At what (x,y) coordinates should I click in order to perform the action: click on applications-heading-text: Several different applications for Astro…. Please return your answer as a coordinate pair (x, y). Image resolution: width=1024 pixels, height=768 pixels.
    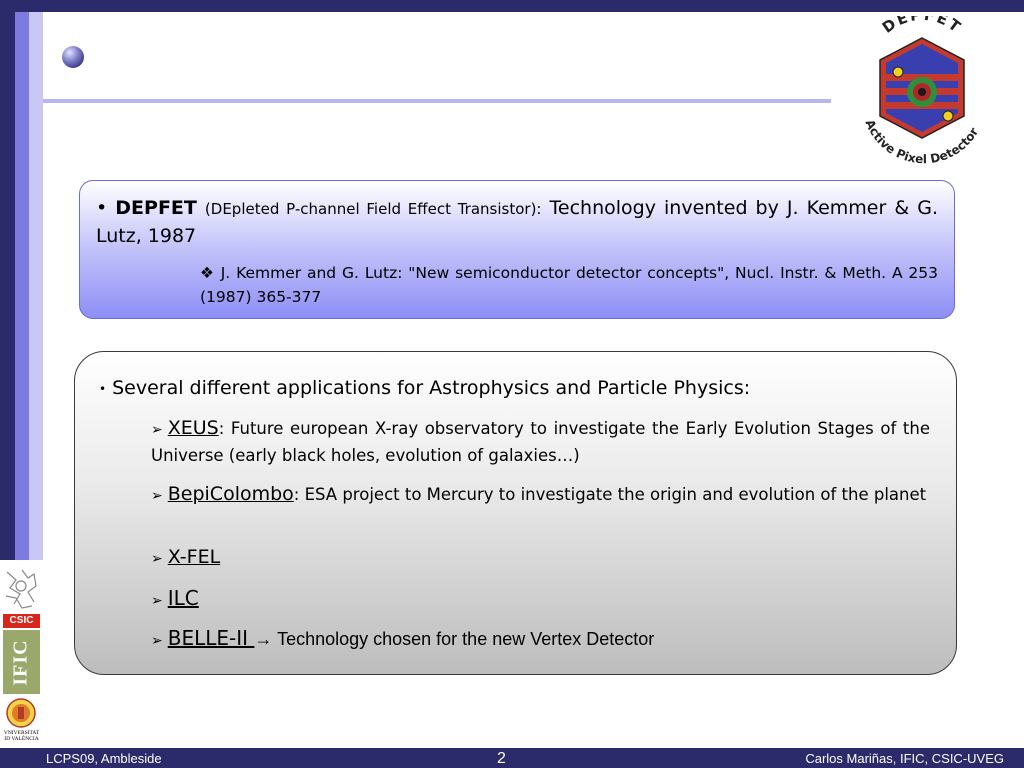
    Looking at the image, I should click on (431, 388).